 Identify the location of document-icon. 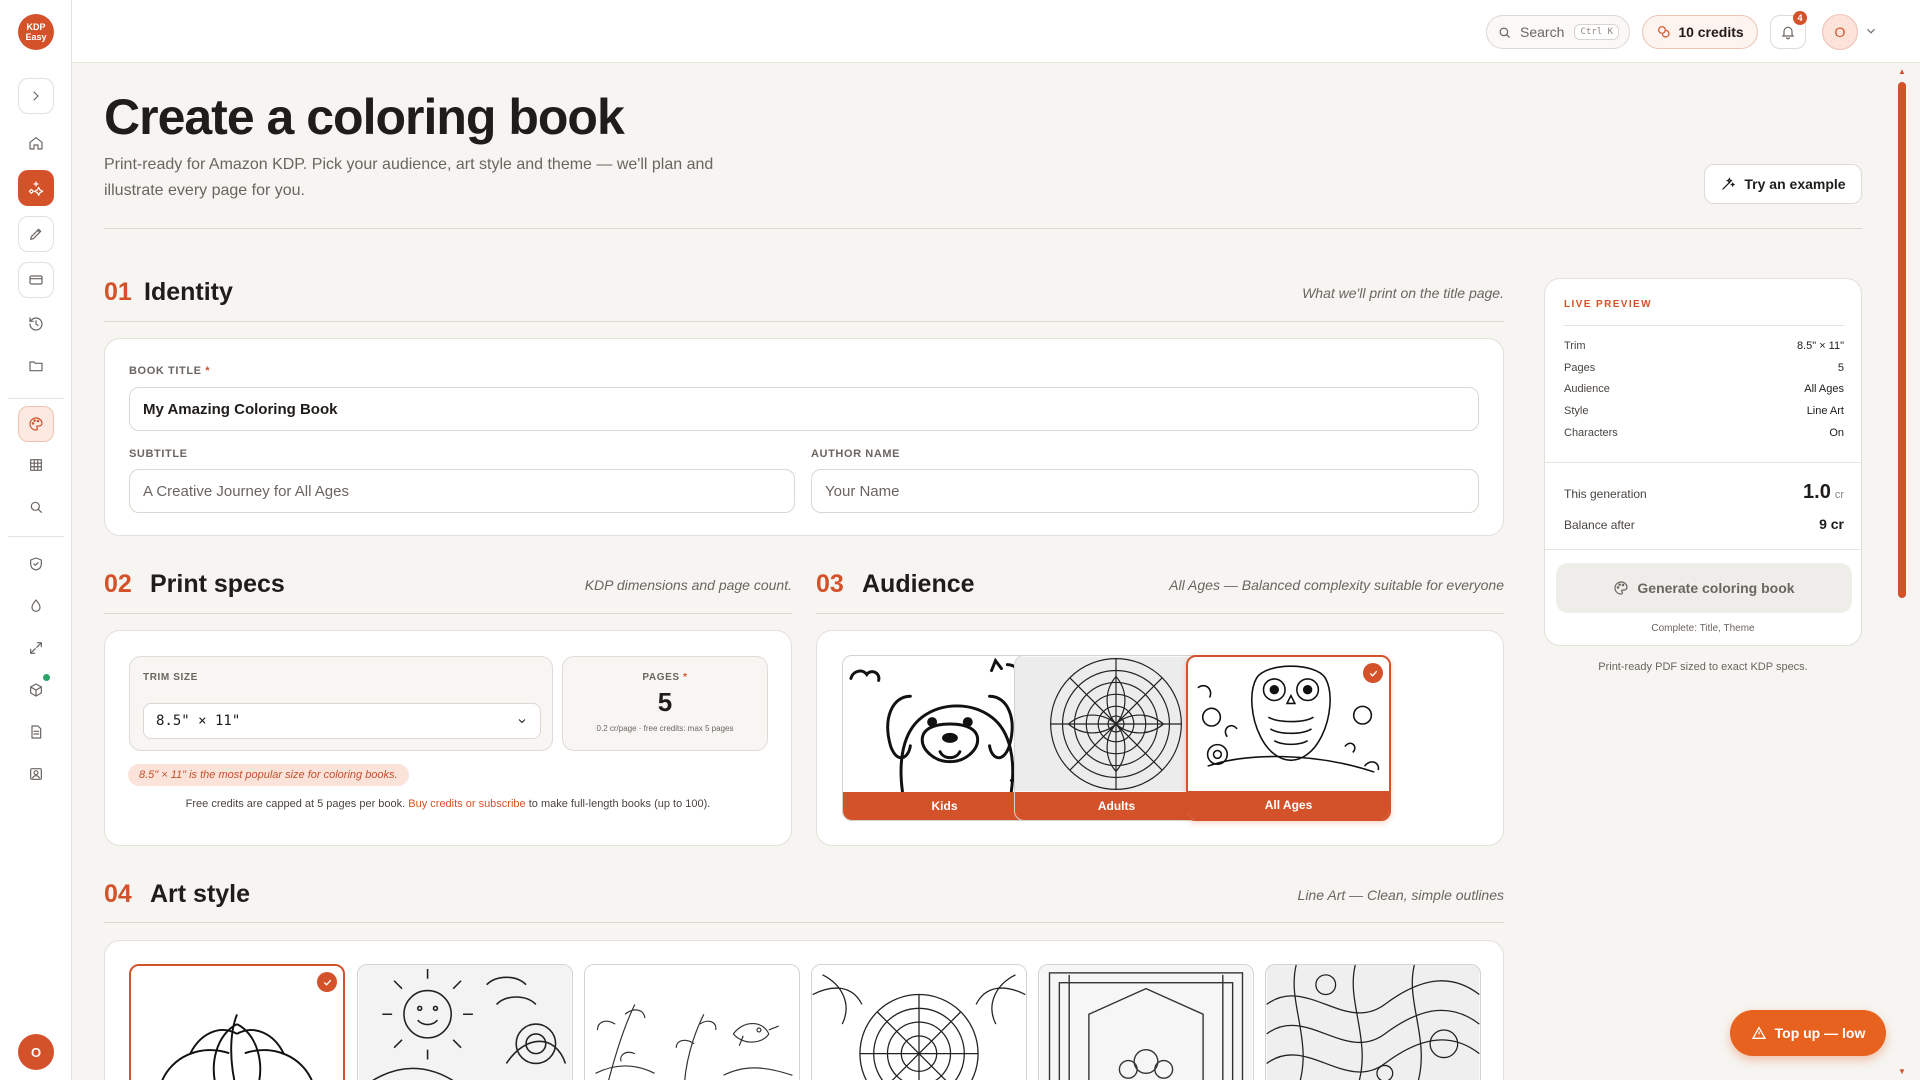
(36, 732).